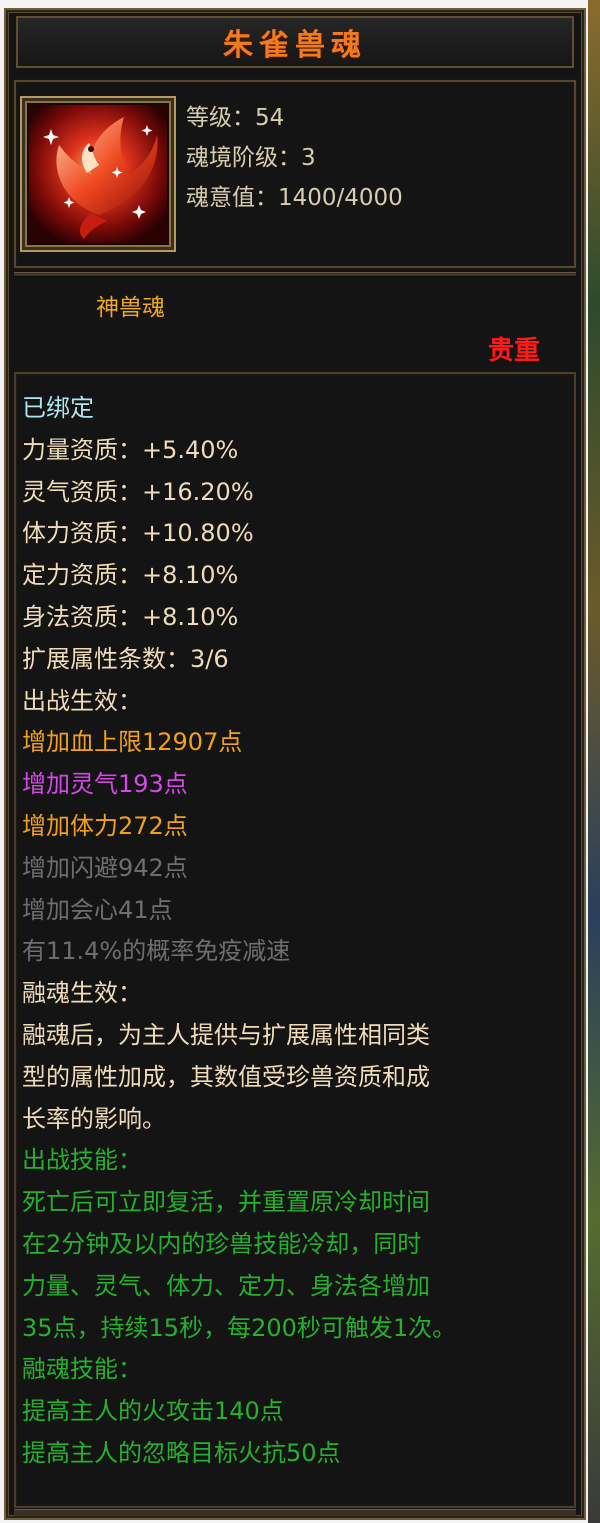 This screenshot has width=600, height=1523. Describe the element at coordinates (226, 1076) in the screenshot. I see `fusion-effect-desc-2: 型的属性加成，其数值受珍兽资质和成` at that location.